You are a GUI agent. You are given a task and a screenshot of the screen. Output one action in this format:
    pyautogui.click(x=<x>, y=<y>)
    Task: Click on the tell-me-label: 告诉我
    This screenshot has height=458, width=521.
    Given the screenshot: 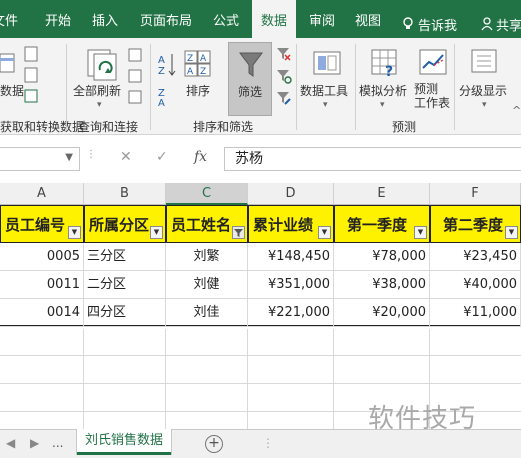 What is the action you would take?
    pyautogui.click(x=438, y=26)
    